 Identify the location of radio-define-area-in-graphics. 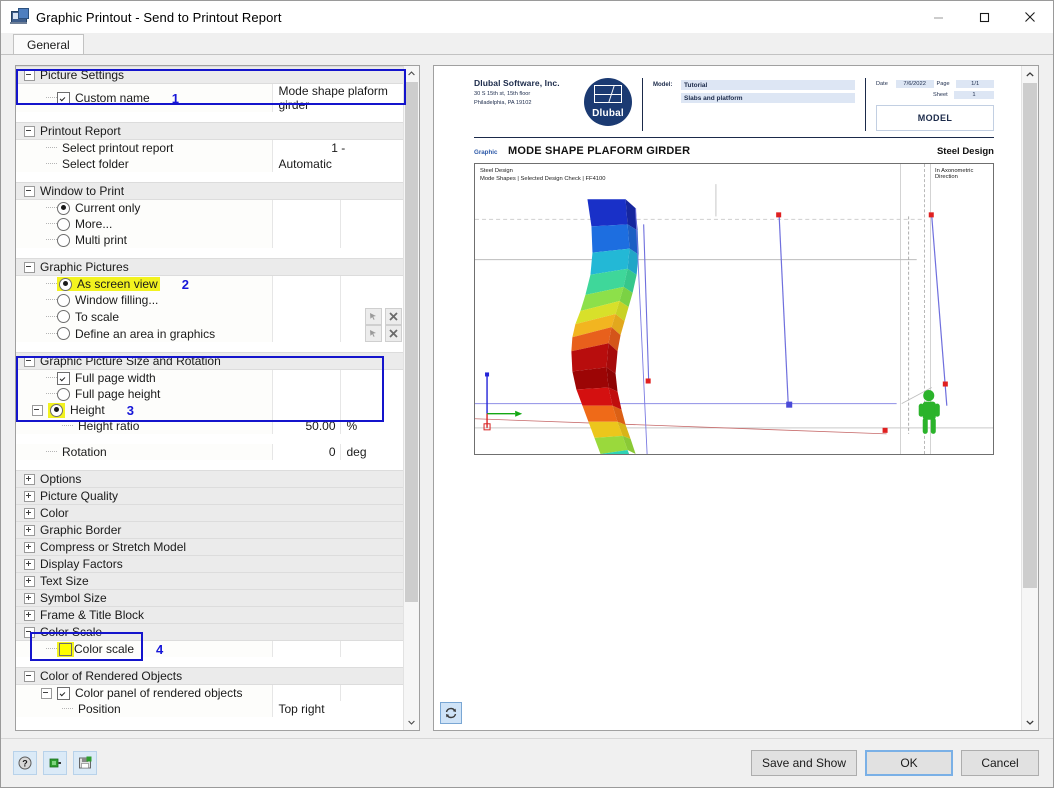
(63, 333).